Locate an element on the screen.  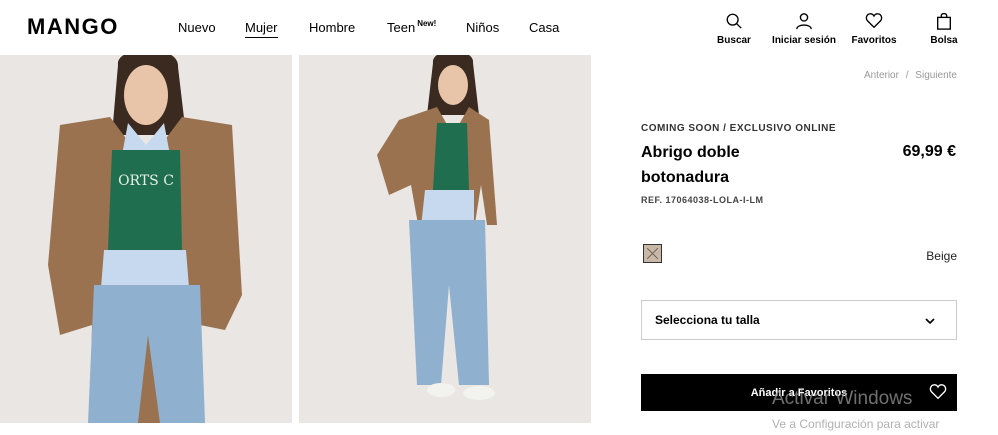
user-icon is located at coordinates (804, 21).